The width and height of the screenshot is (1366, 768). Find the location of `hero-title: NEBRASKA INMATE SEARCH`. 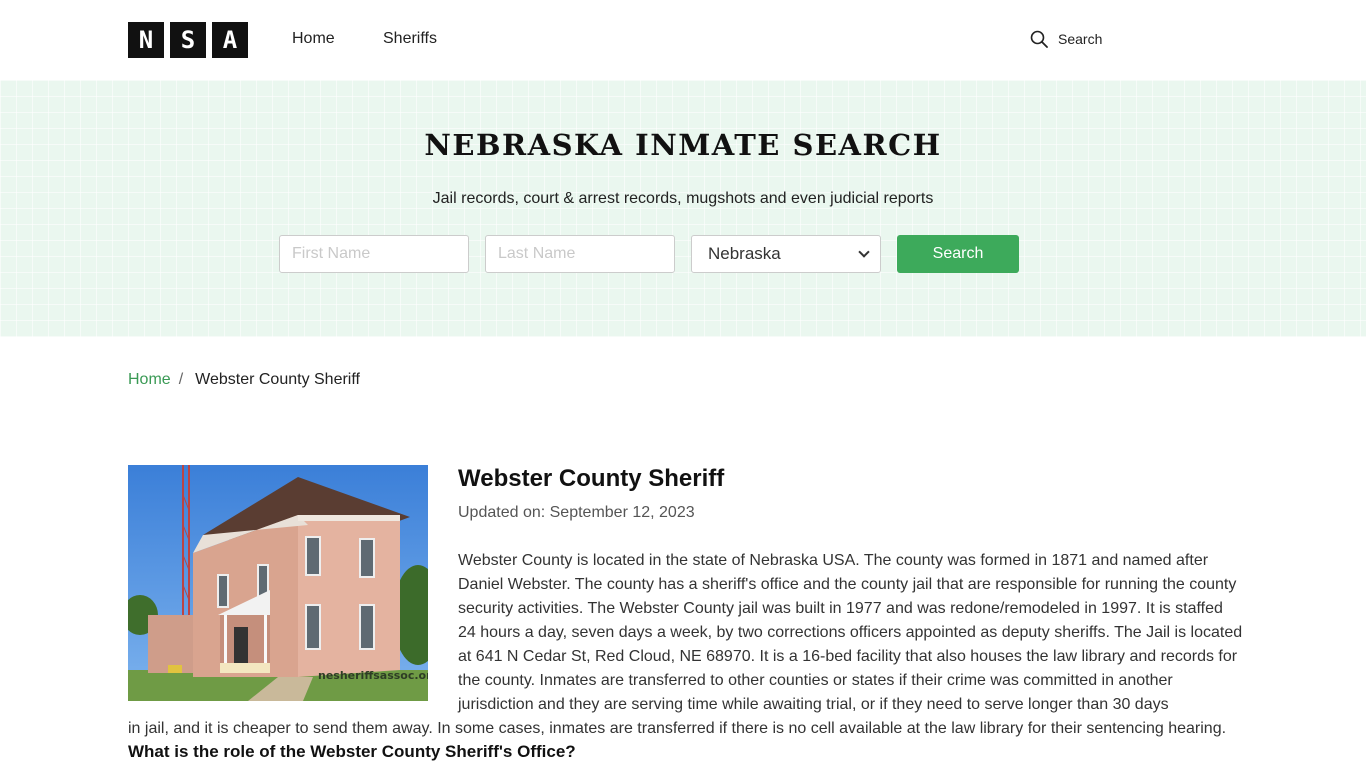

hero-title: NEBRASKA INMATE SEARCH is located at coordinates (683, 145).